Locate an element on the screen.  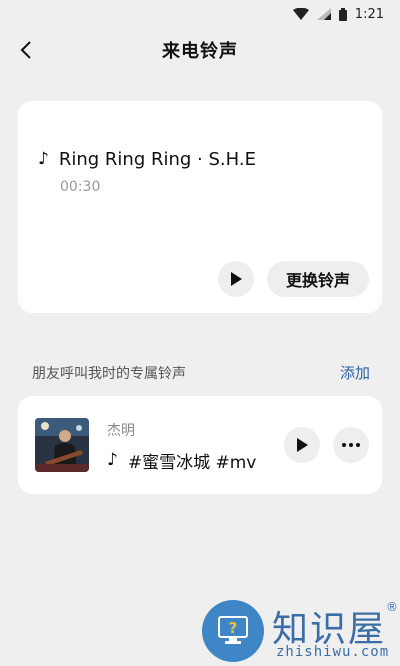
friend-name: 杰明 is located at coordinates (121, 431).